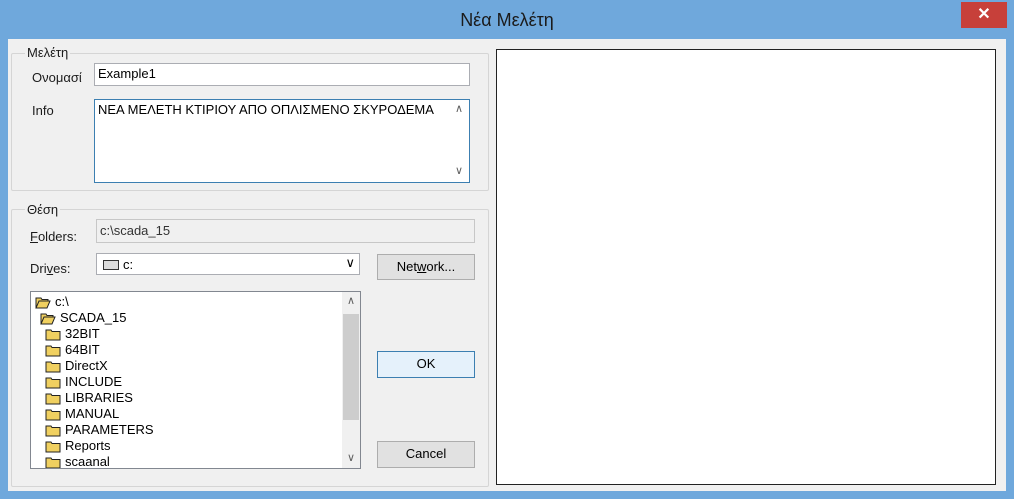 The height and width of the screenshot is (499, 1014). What do you see at coordinates (109, 429) in the screenshot?
I see `folder-name: PARAMETERS` at bounding box center [109, 429].